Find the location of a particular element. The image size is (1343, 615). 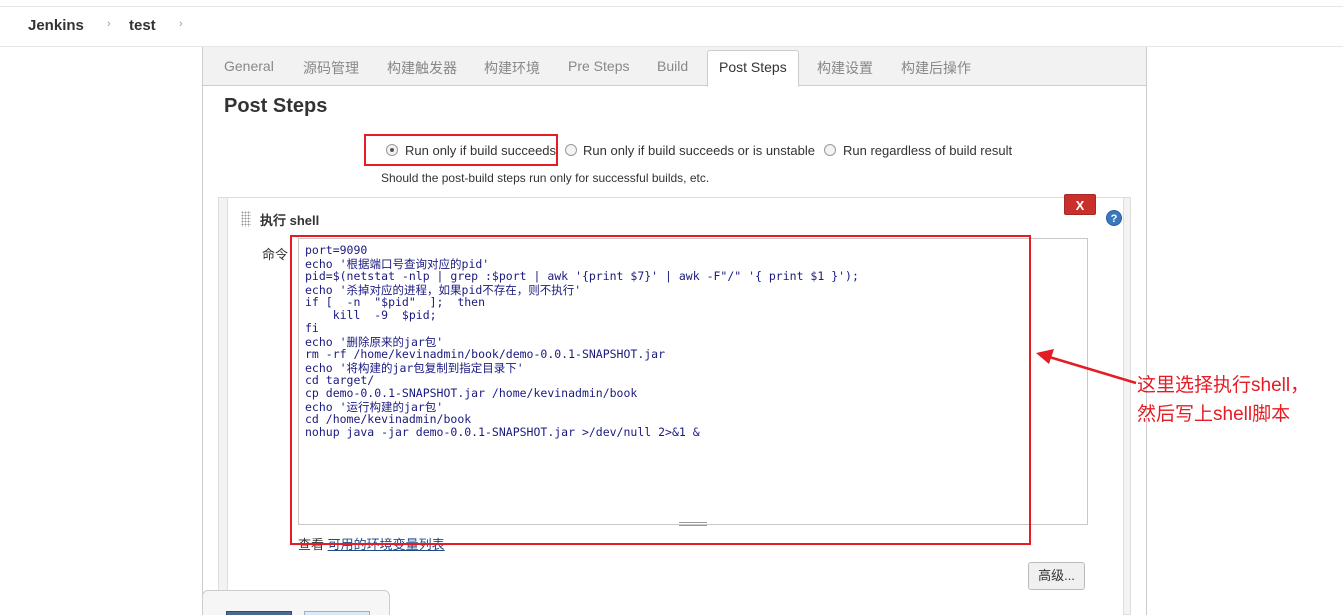

breadcrumb-bar: Jenkins › test › is located at coordinates (671, 26).